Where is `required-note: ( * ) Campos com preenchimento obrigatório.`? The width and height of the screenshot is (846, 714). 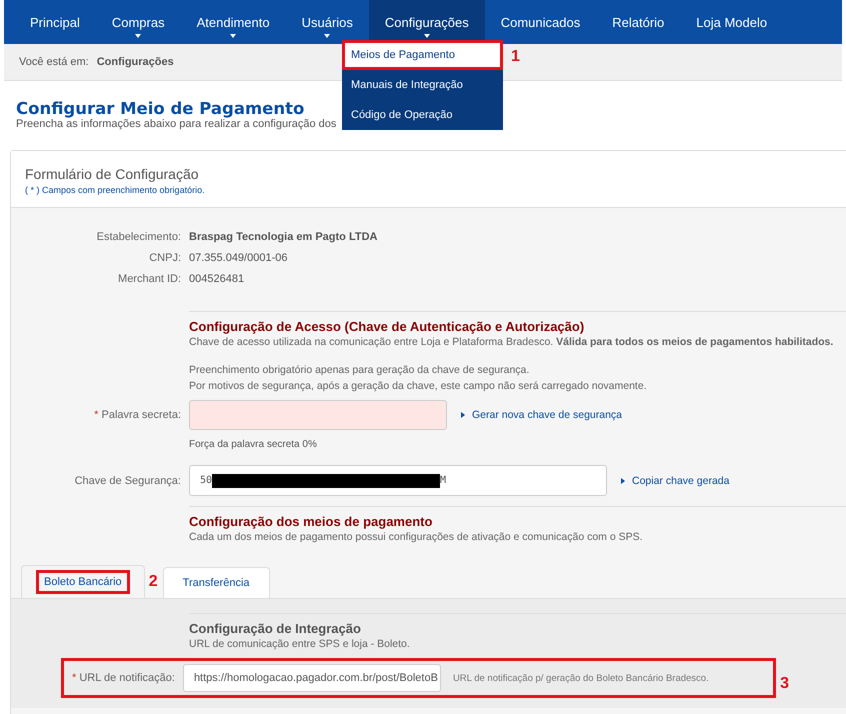
required-note: ( * ) Campos com preenchimento obrigatório. is located at coordinates (115, 190).